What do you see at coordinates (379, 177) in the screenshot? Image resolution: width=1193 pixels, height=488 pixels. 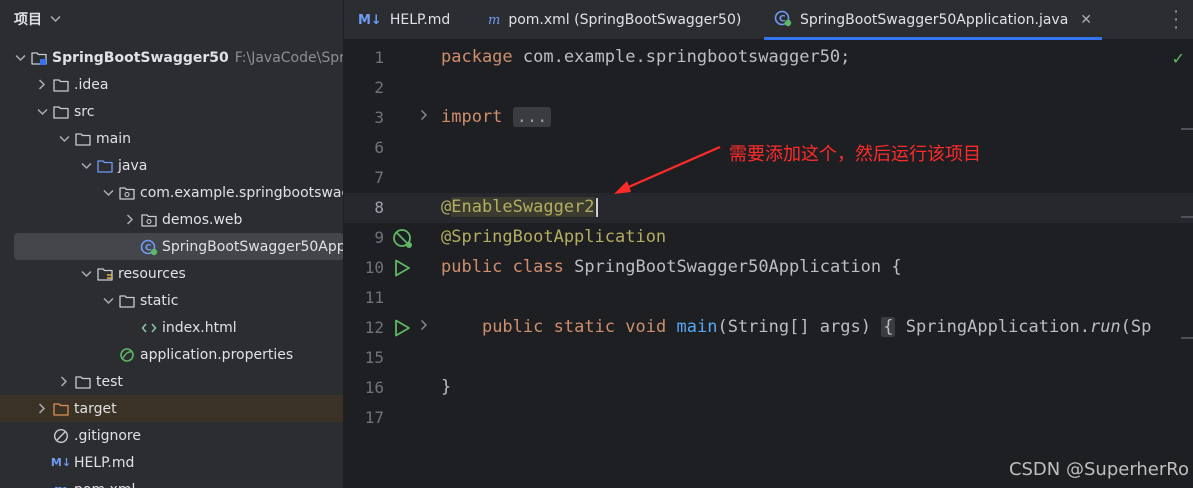 I see `line-number: 7` at bounding box center [379, 177].